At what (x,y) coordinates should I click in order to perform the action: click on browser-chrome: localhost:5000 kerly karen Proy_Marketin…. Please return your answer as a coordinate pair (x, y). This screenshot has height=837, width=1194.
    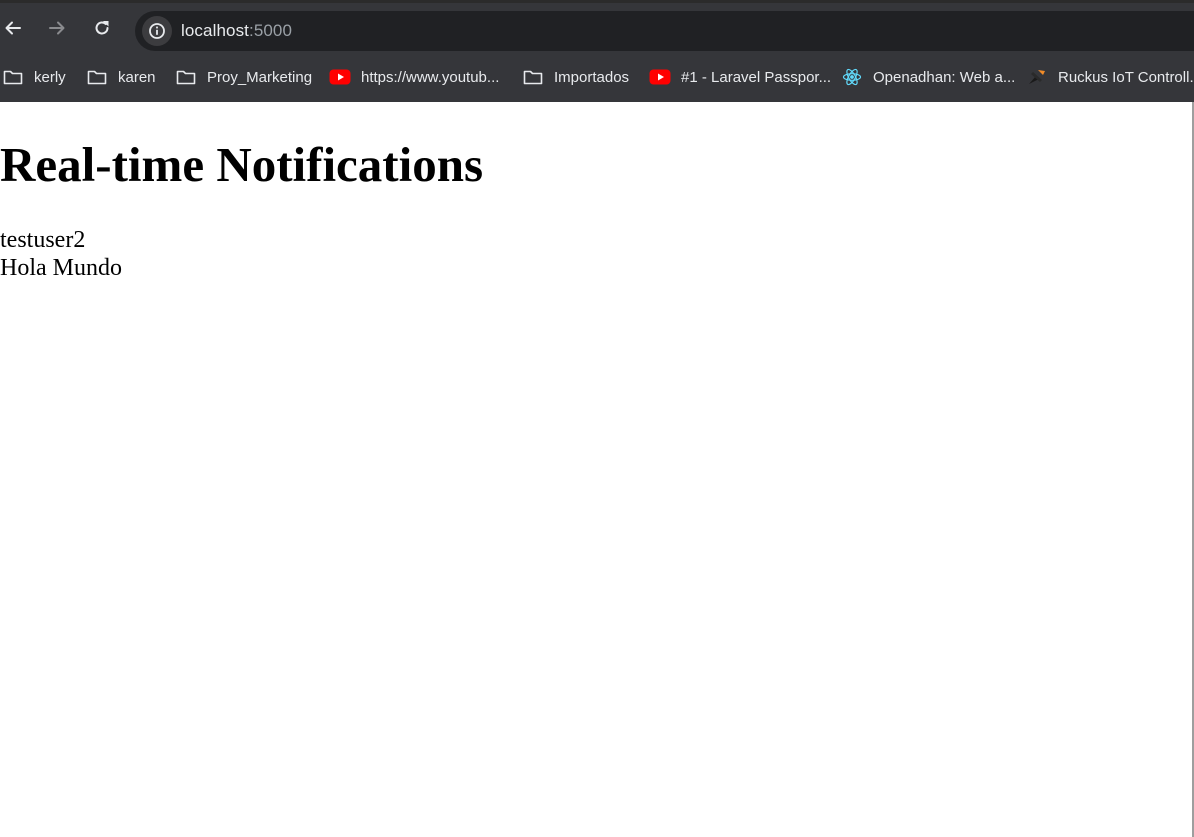
    Looking at the image, I should click on (597, 51).